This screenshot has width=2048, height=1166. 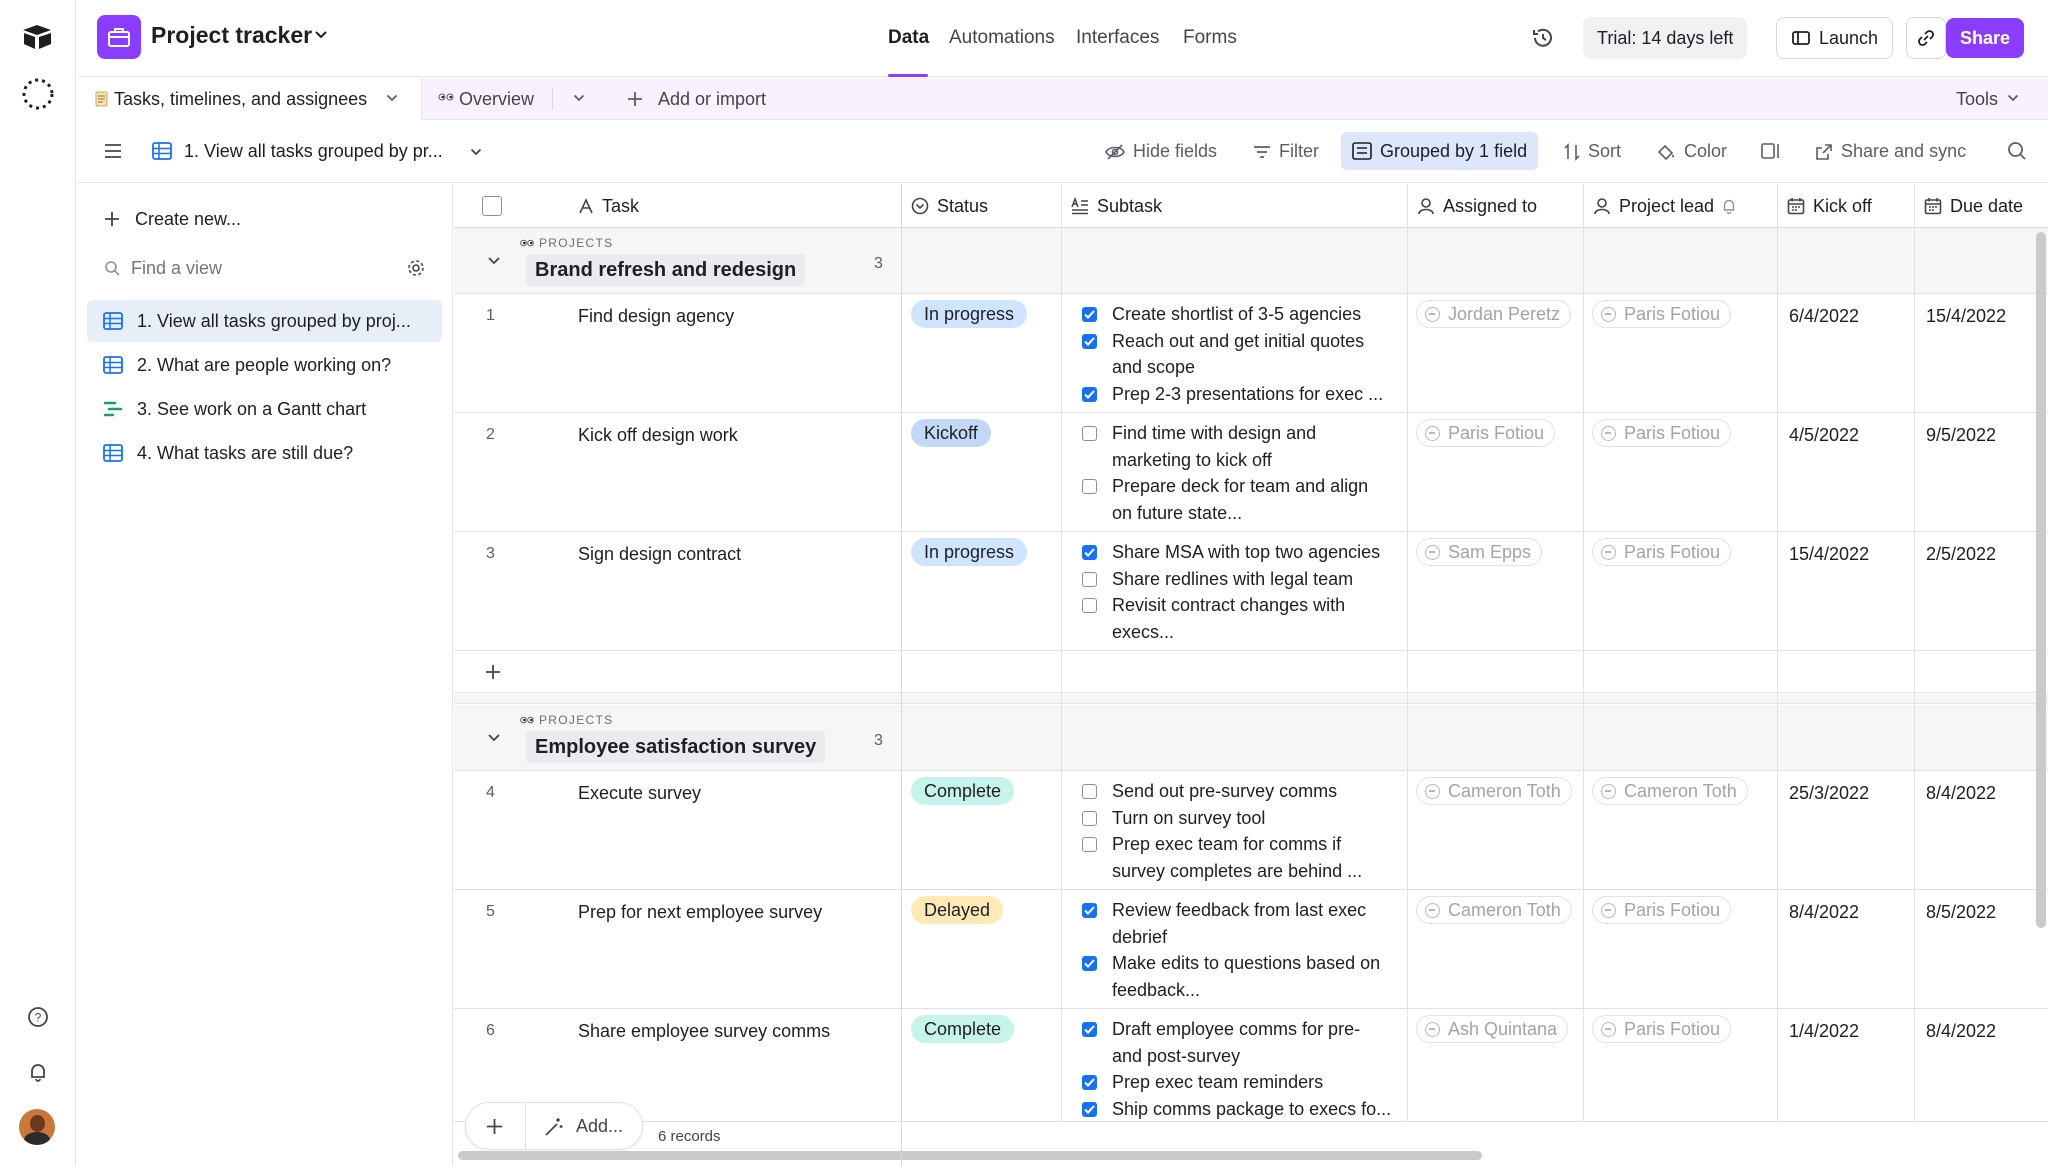 I want to click on magic-wand-icon, so click(x=554, y=1127).